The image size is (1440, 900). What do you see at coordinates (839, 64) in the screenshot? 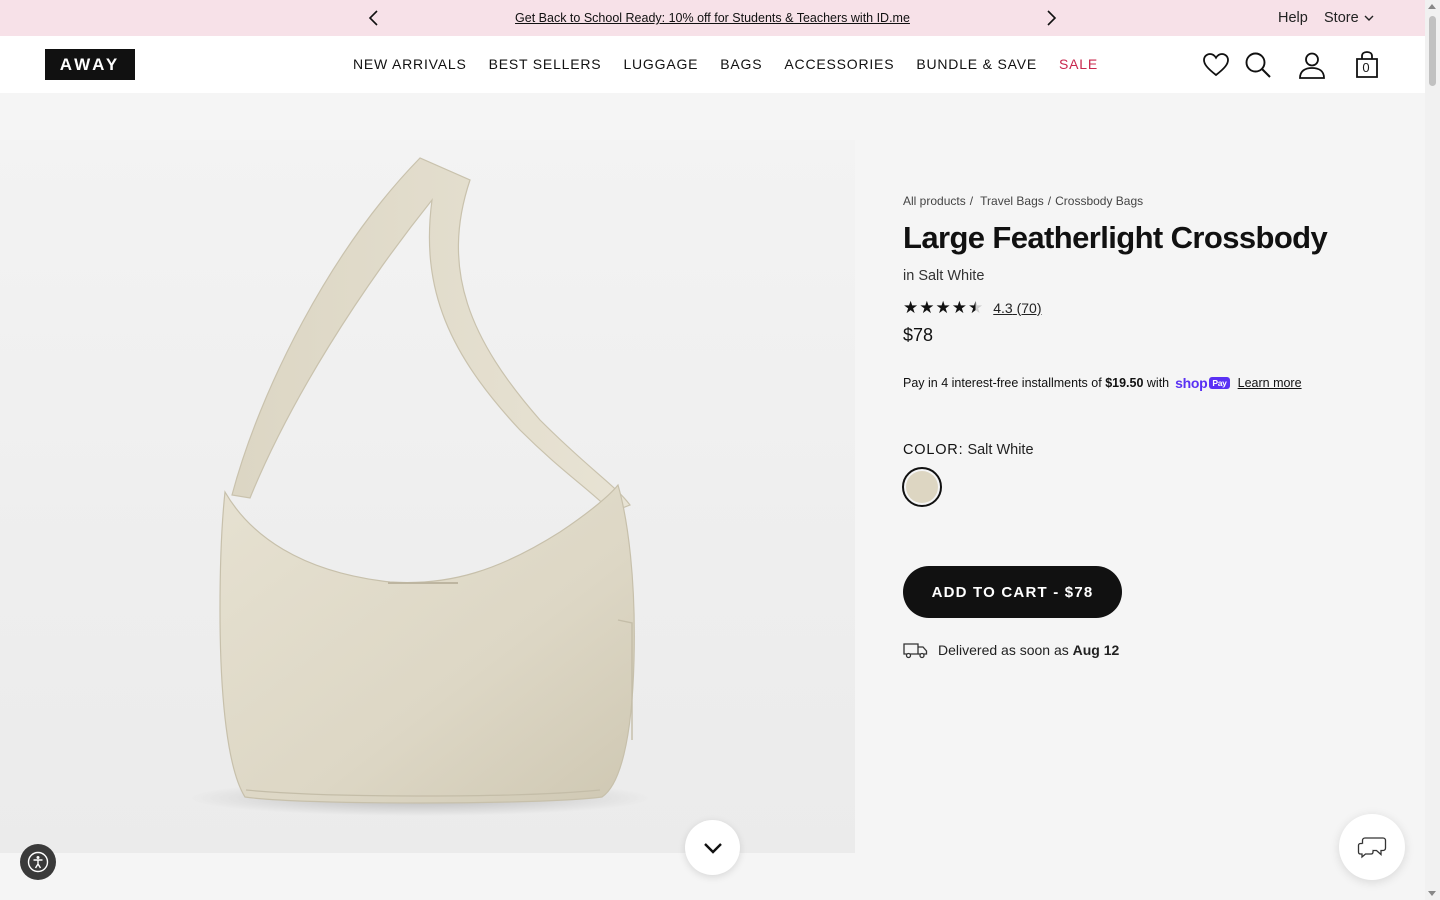
I see `nav-accessories: ACCESSORIES` at bounding box center [839, 64].